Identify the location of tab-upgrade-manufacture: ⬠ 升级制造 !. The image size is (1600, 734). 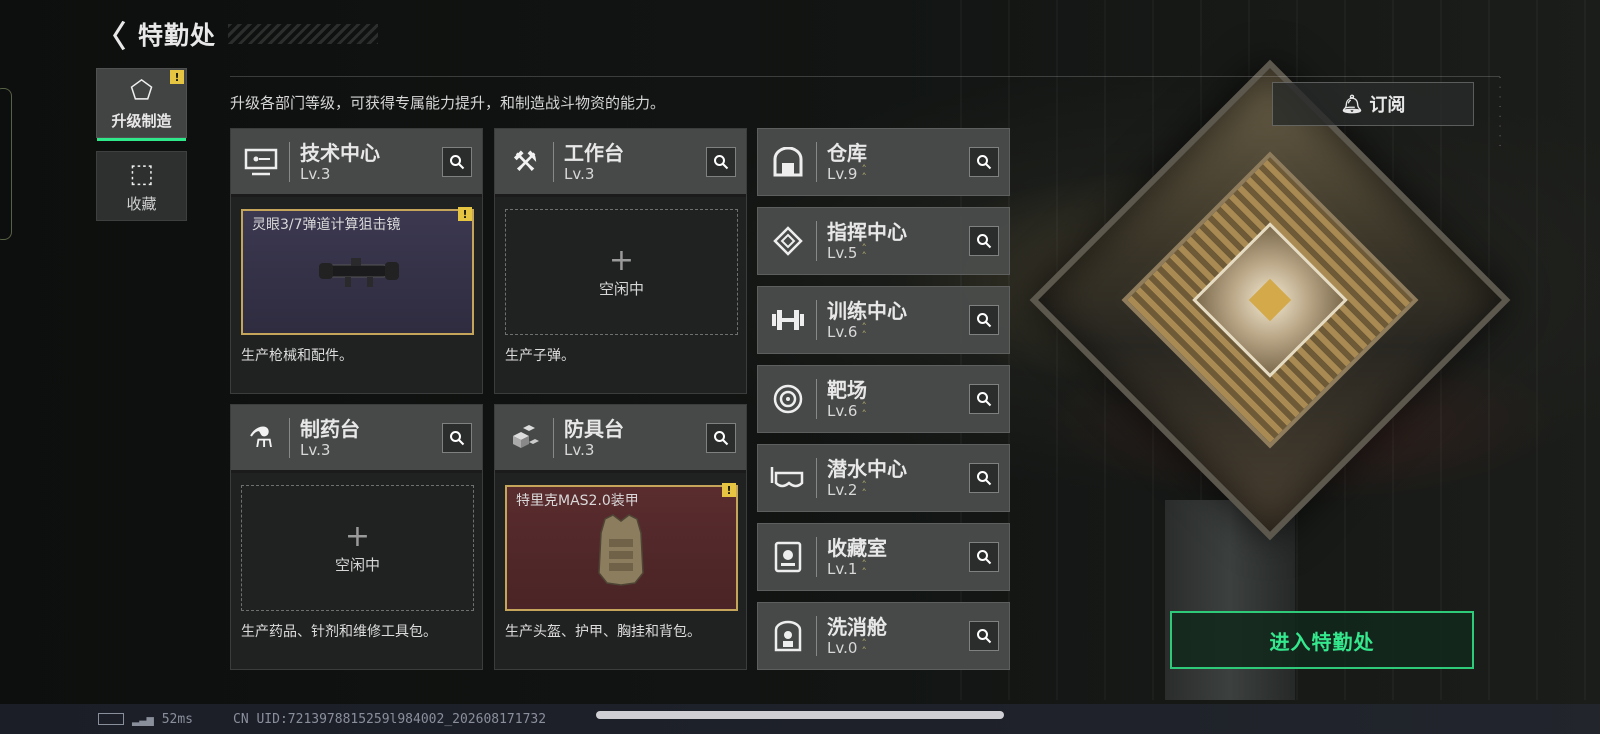
(141, 104).